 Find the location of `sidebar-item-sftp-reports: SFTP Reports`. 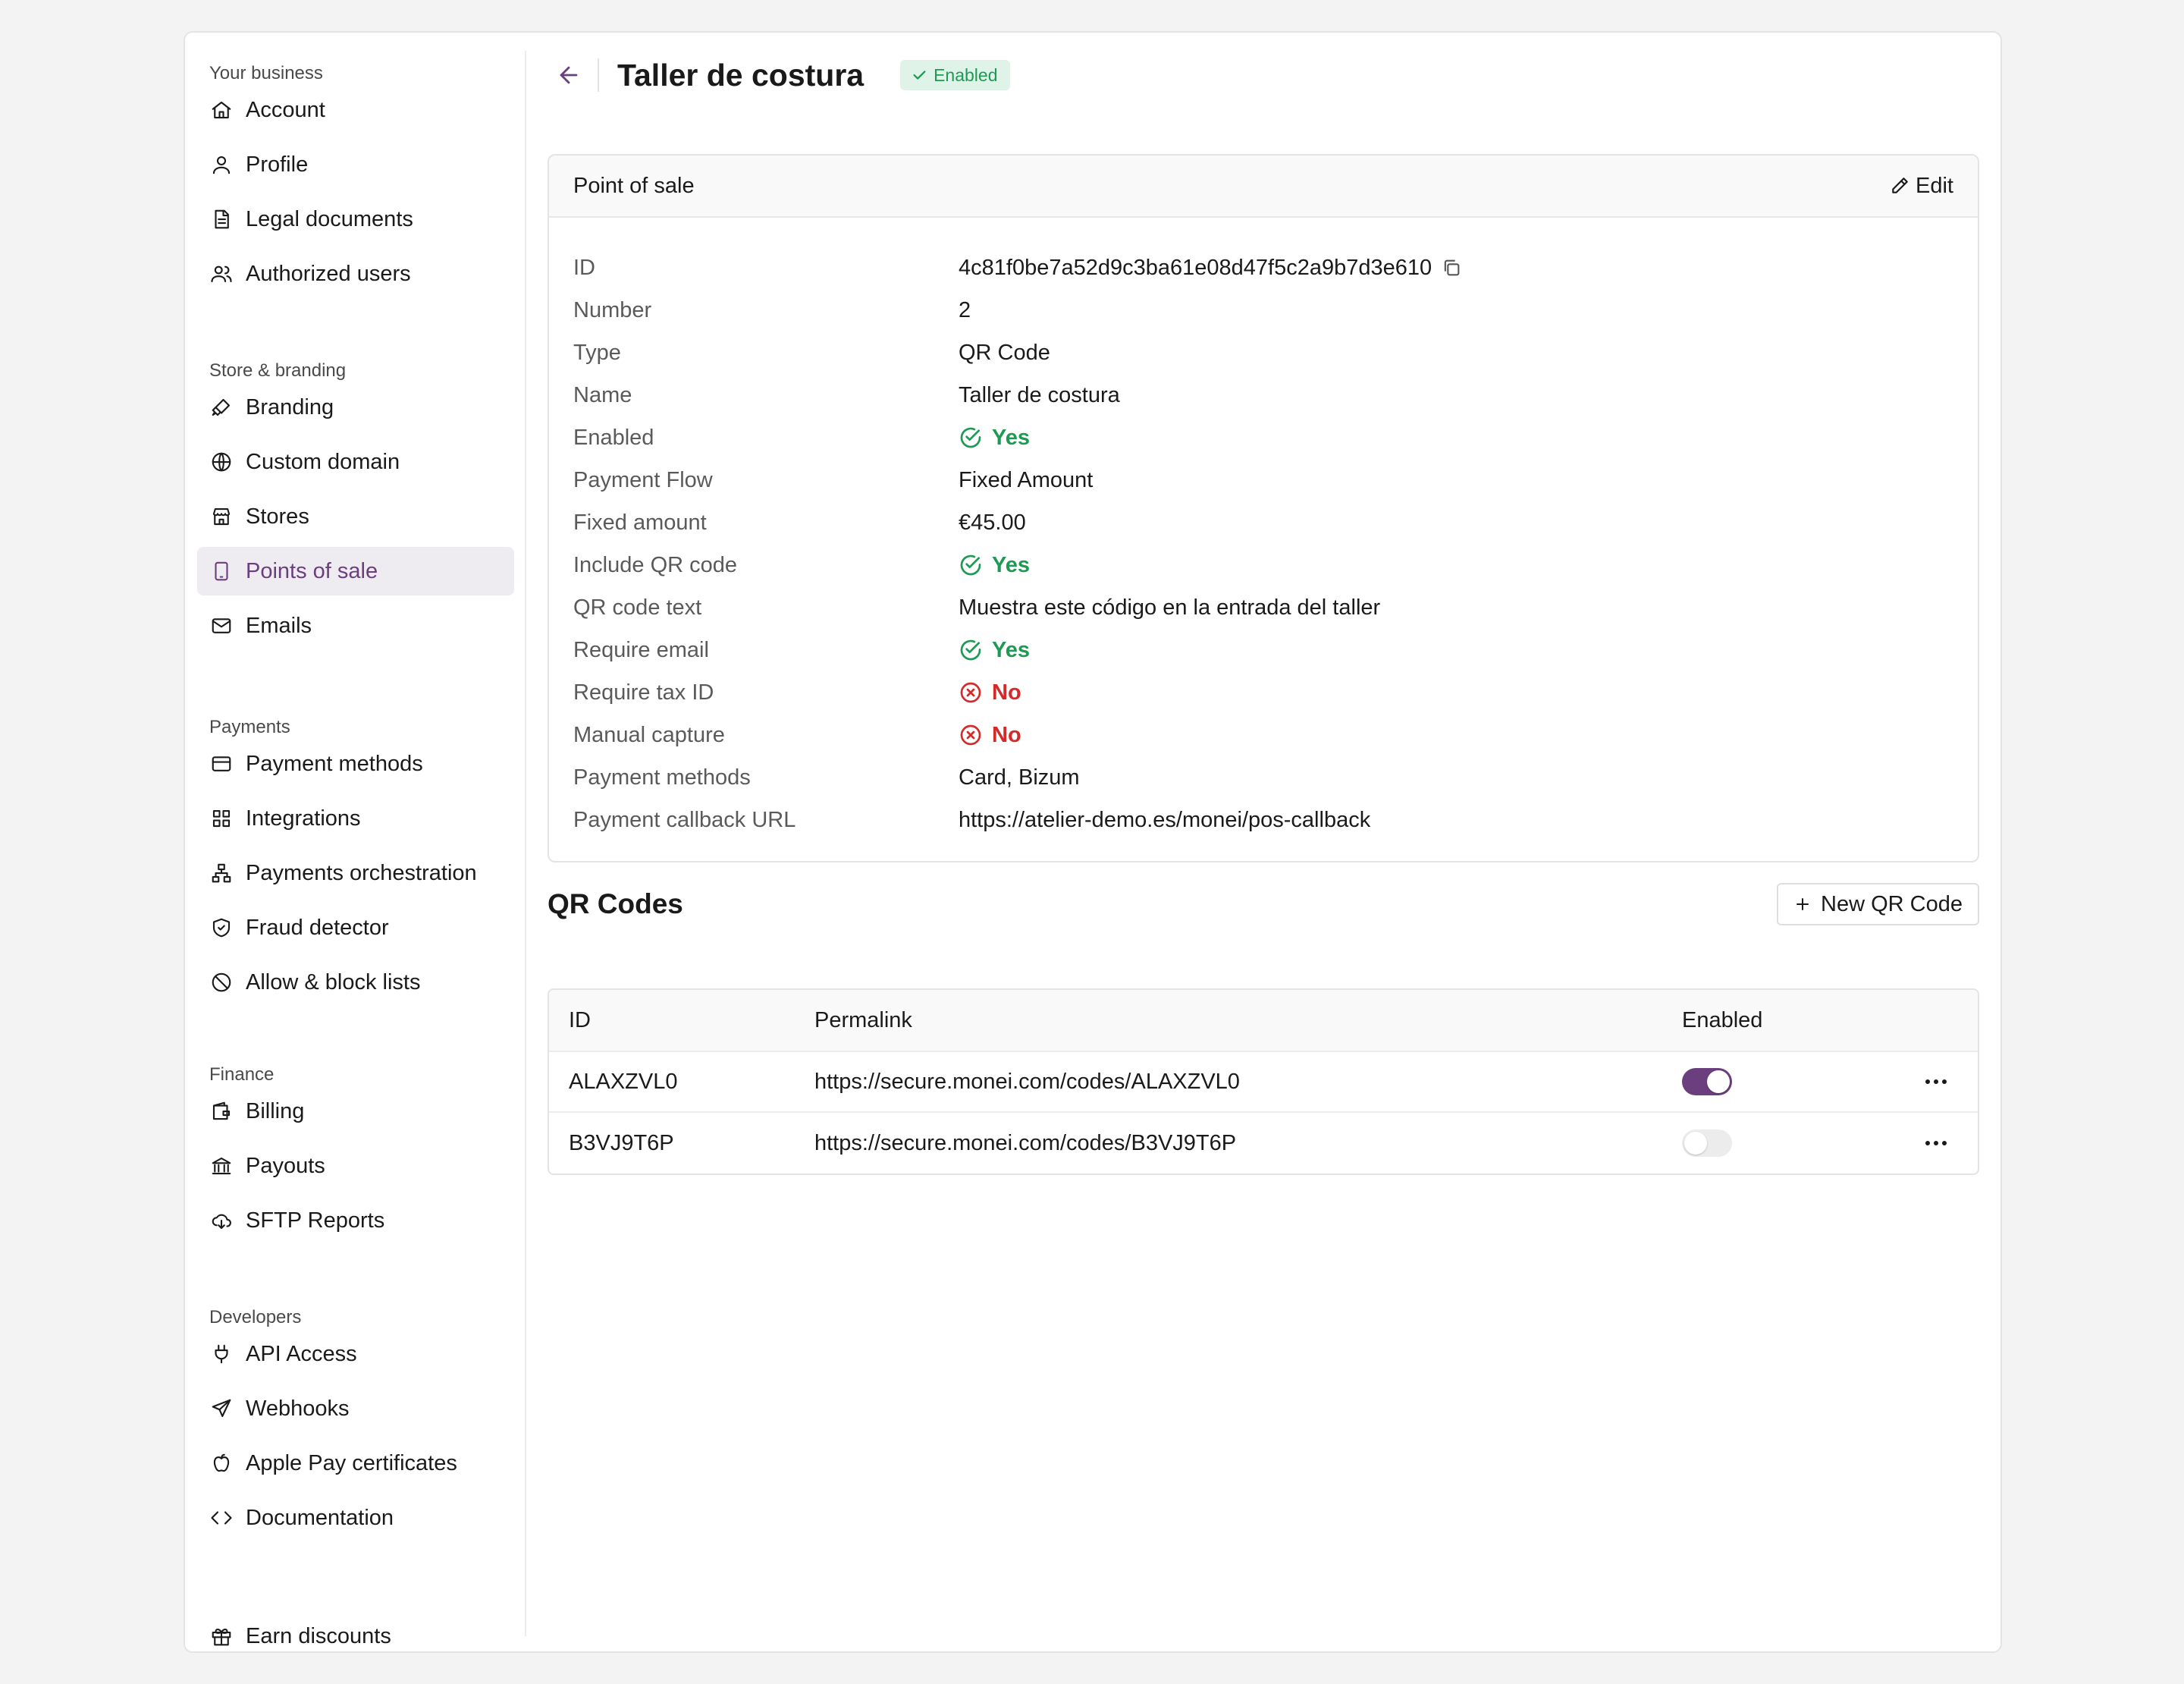

sidebar-item-sftp-reports: SFTP Reports is located at coordinates (355, 1220).